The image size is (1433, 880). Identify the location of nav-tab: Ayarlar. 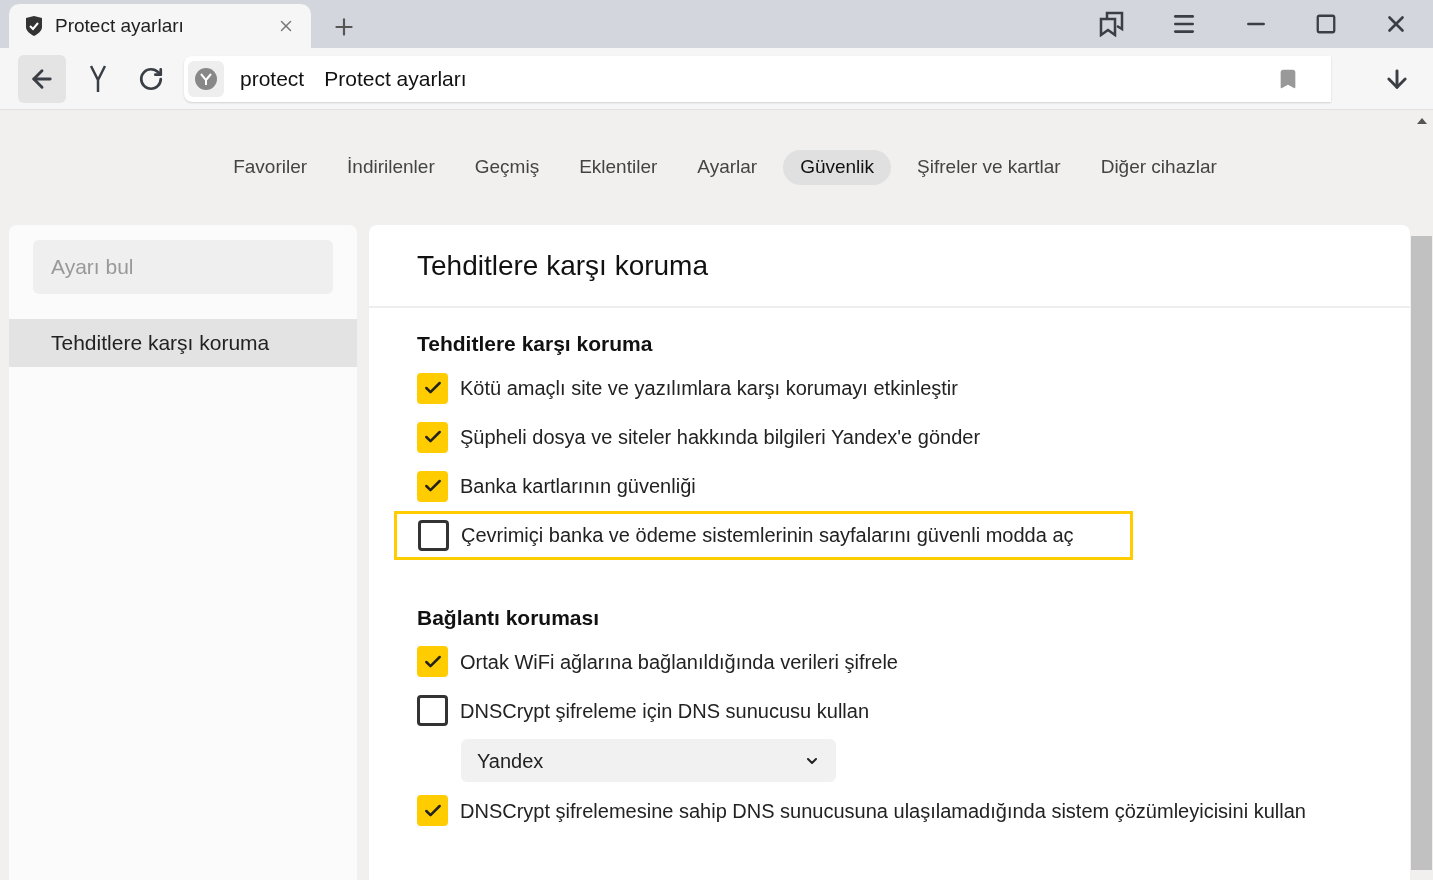
(727, 167).